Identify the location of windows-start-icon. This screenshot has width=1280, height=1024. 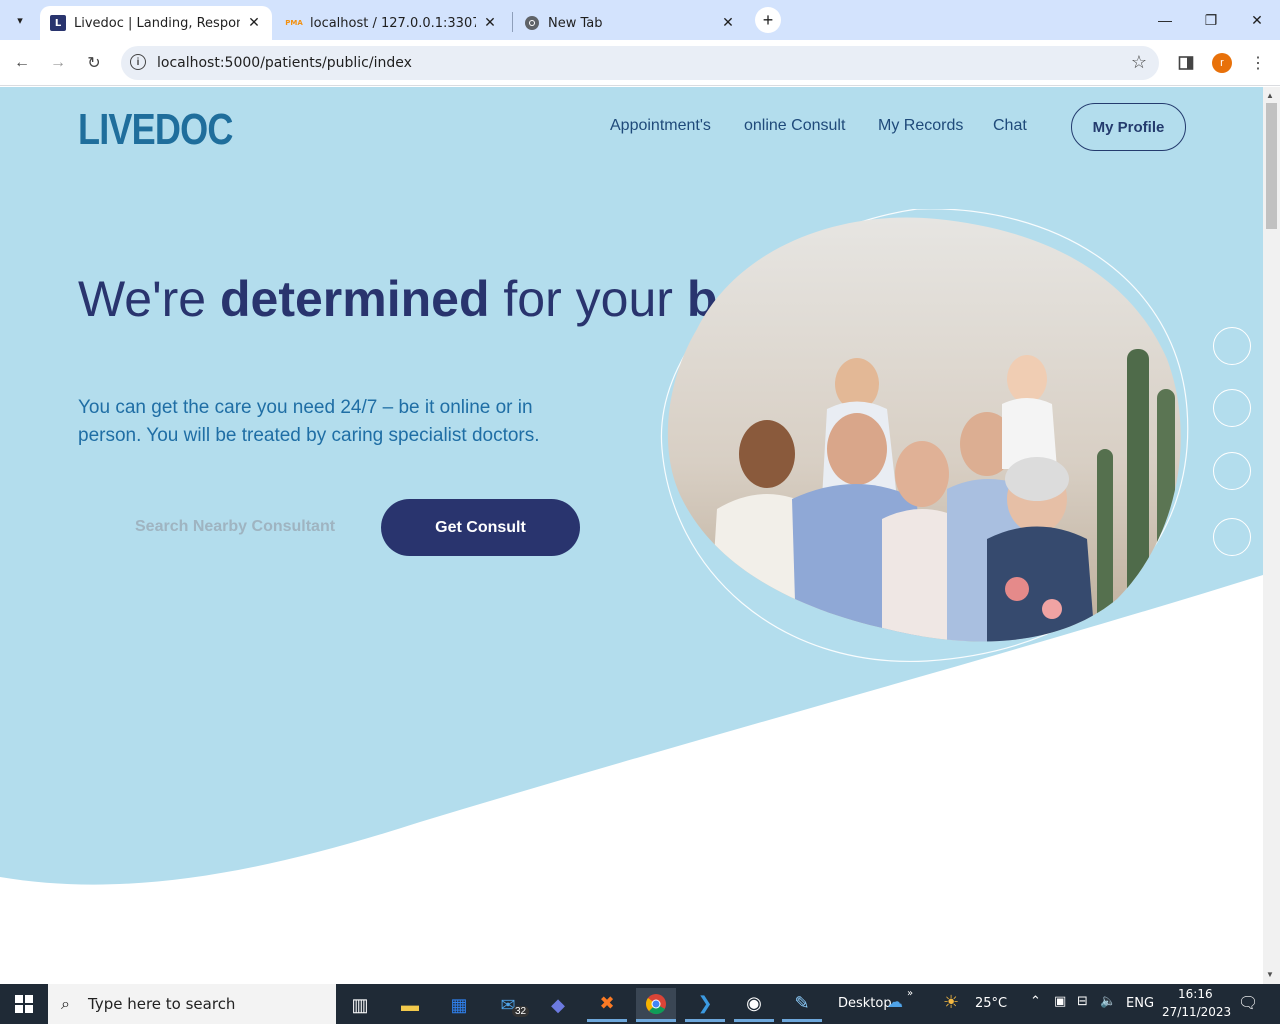
(24, 1004).